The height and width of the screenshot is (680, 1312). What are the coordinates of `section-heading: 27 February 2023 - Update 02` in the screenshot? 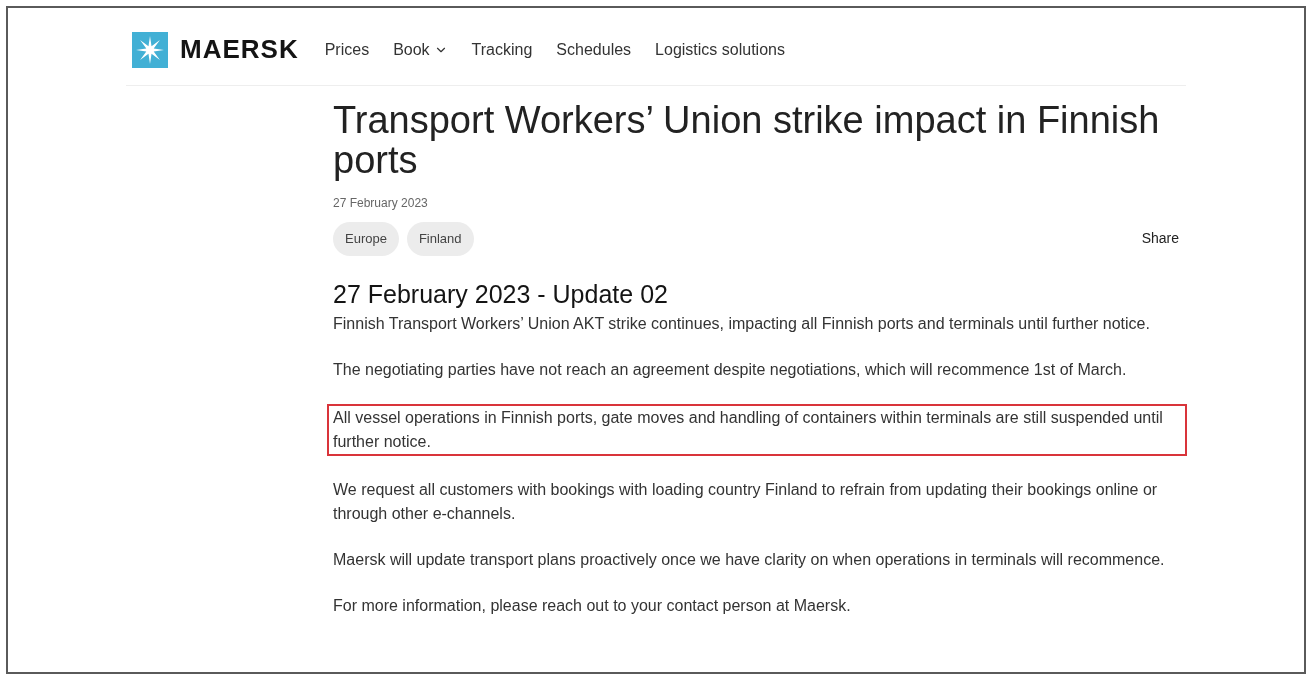 It's located at (501, 293).